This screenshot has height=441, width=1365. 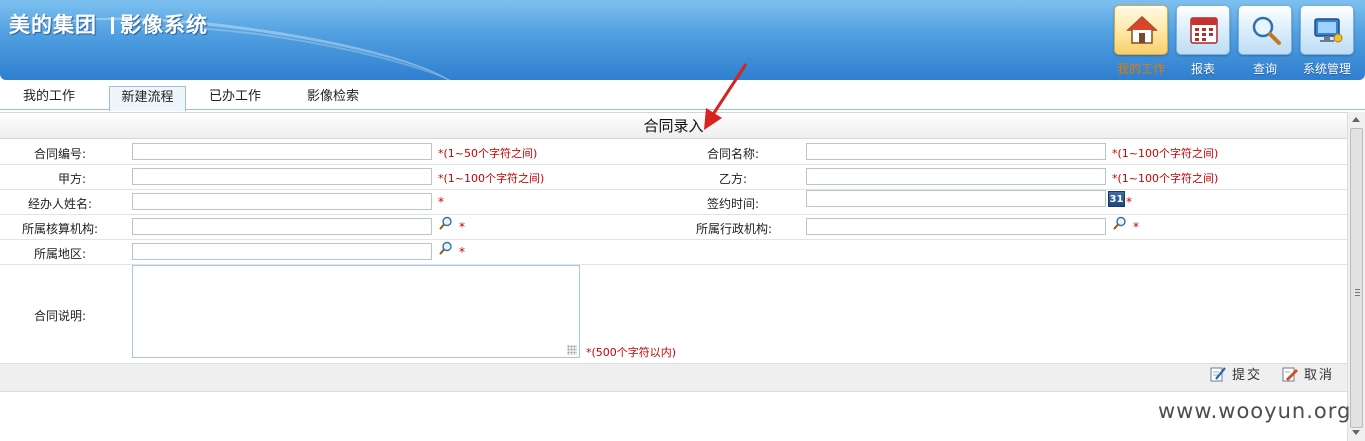 What do you see at coordinates (59, 254) in the screenshot?
I see `region-label: 所属地区:` at bounding box center [59, 254].